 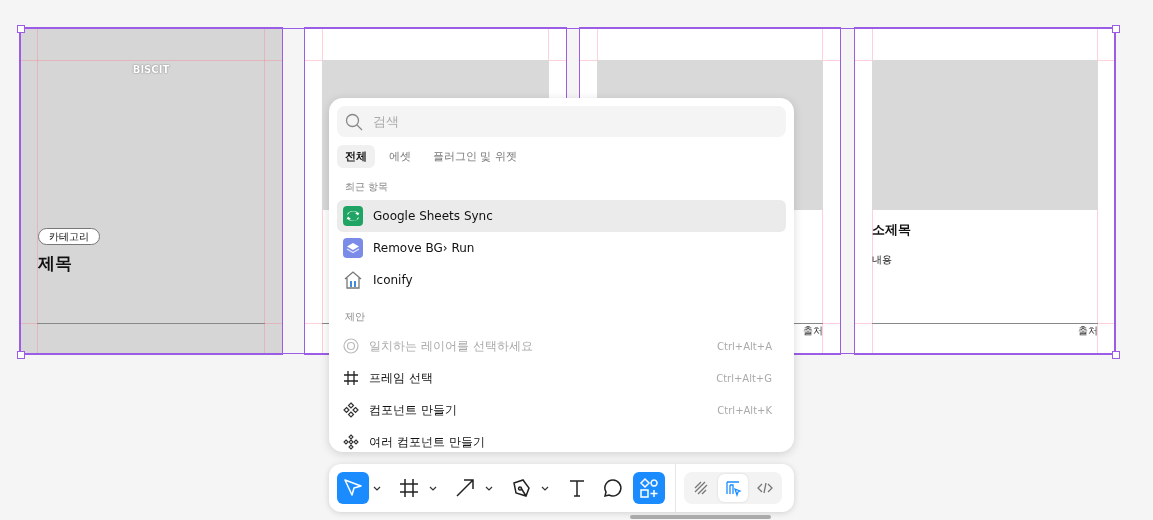 What do you see at coordinates (353, 280) in the screenshot?
I see `house-icon` at bounding box center [353, 280].